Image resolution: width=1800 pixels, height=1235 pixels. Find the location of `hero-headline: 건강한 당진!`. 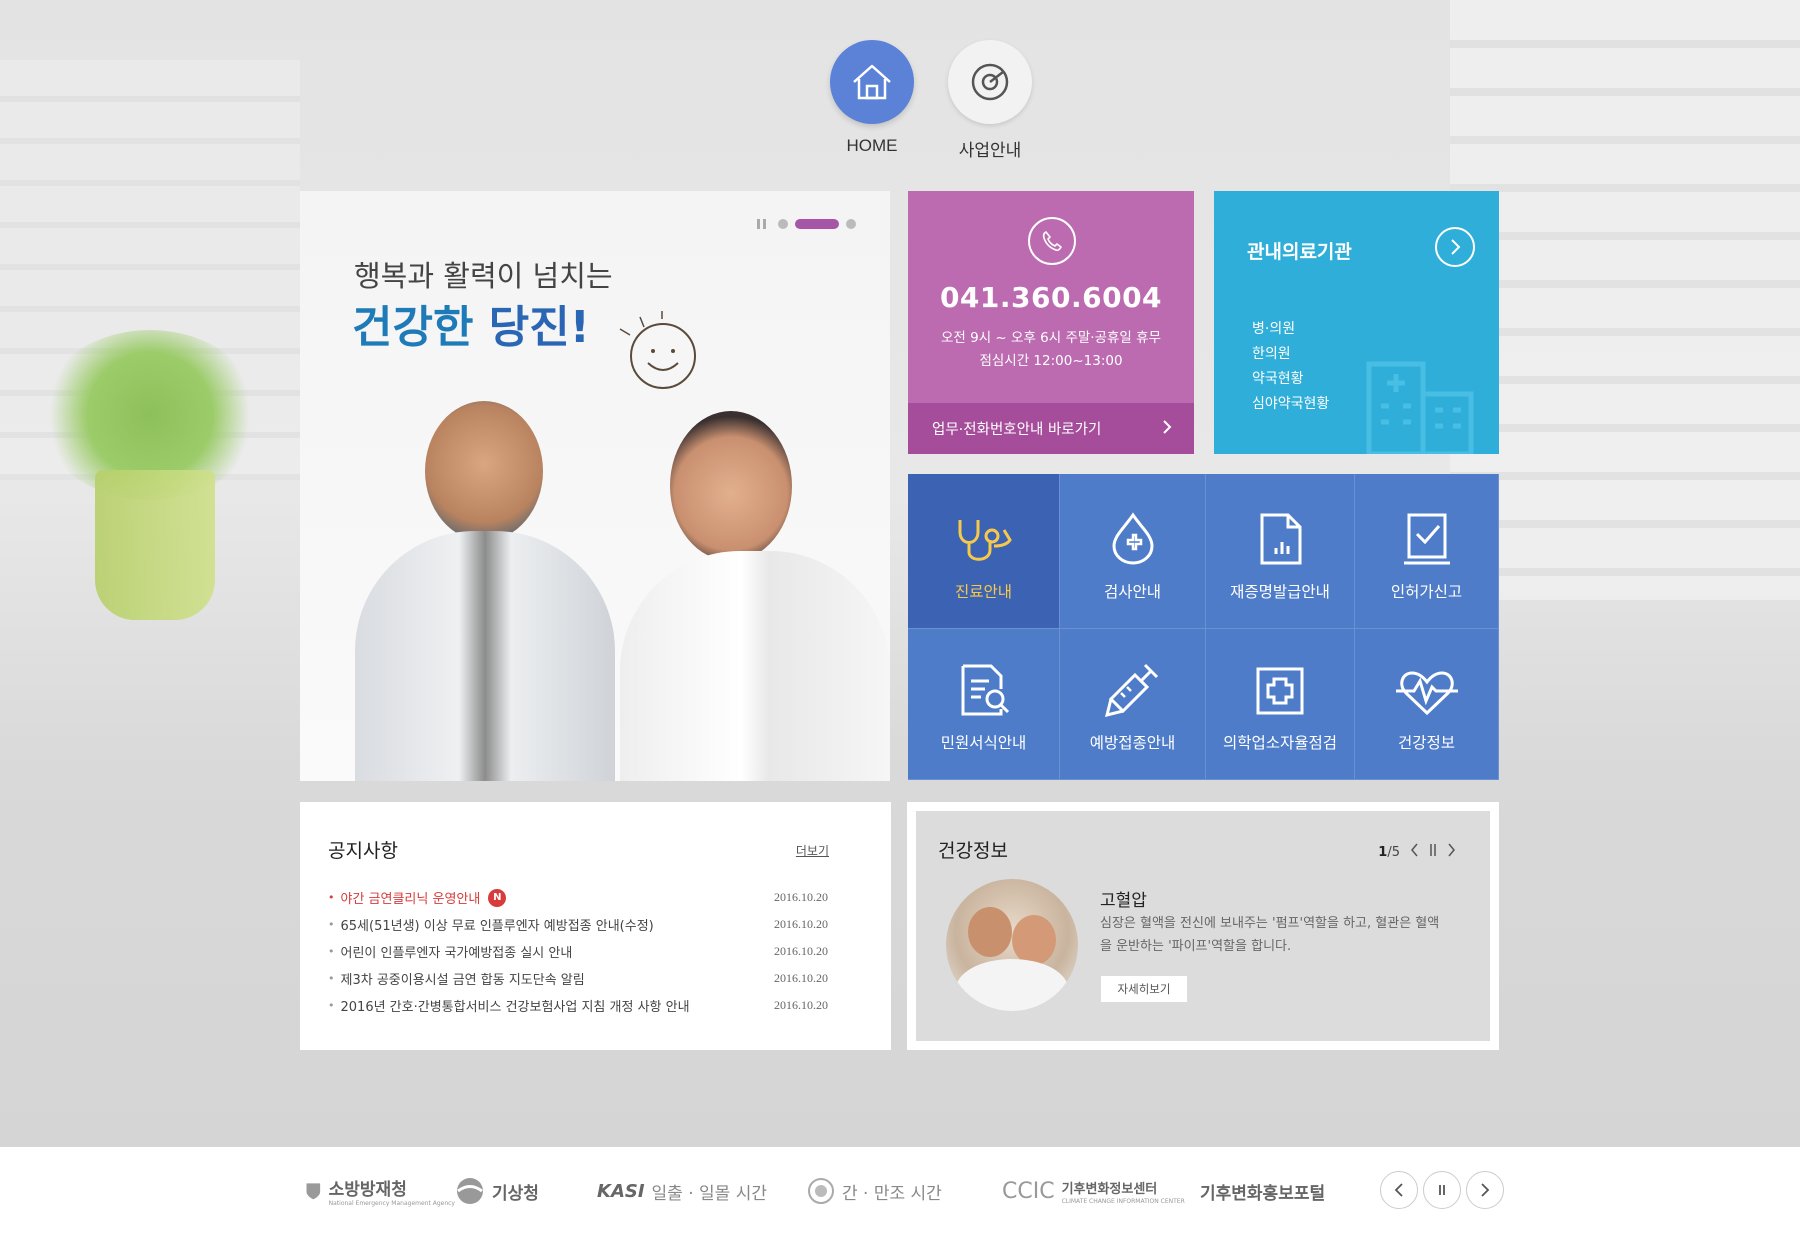

hero-headline: 건강한 당진! is located at coordinates (471, 323).